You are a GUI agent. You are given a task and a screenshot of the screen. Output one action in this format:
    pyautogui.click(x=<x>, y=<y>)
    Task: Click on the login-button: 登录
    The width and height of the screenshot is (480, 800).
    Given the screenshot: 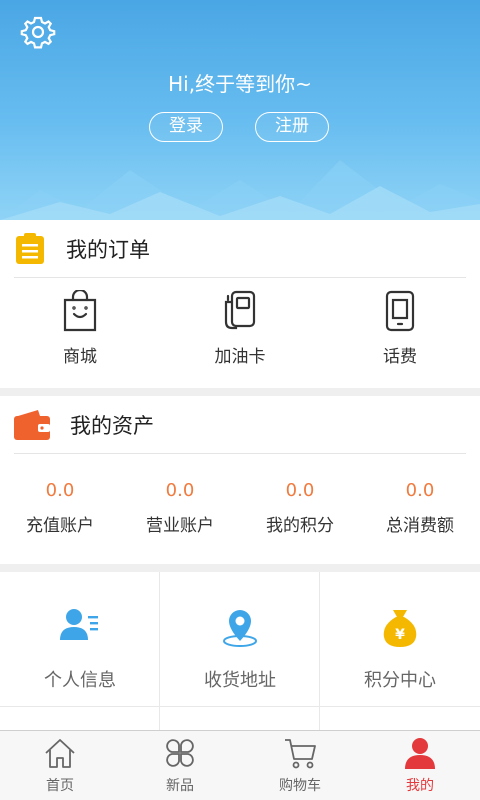 What is the action you would take?
    pyautogui.click(x=186, y=127)
    